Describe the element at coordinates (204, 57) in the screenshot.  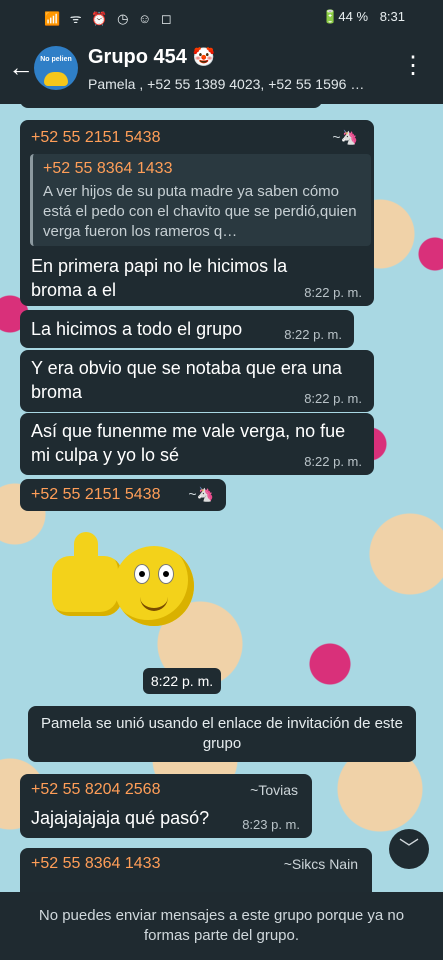
I see `clown-icon: 🤡` at that location.